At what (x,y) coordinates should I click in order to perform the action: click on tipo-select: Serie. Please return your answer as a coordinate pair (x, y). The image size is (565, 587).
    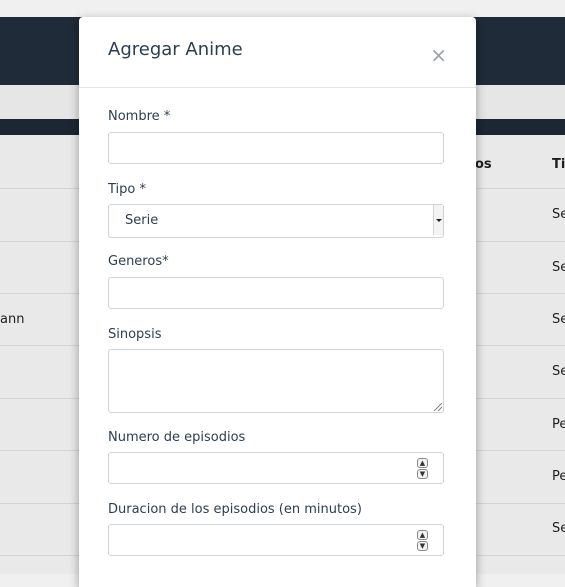
    Looking at the image, I should click on (276, 221).